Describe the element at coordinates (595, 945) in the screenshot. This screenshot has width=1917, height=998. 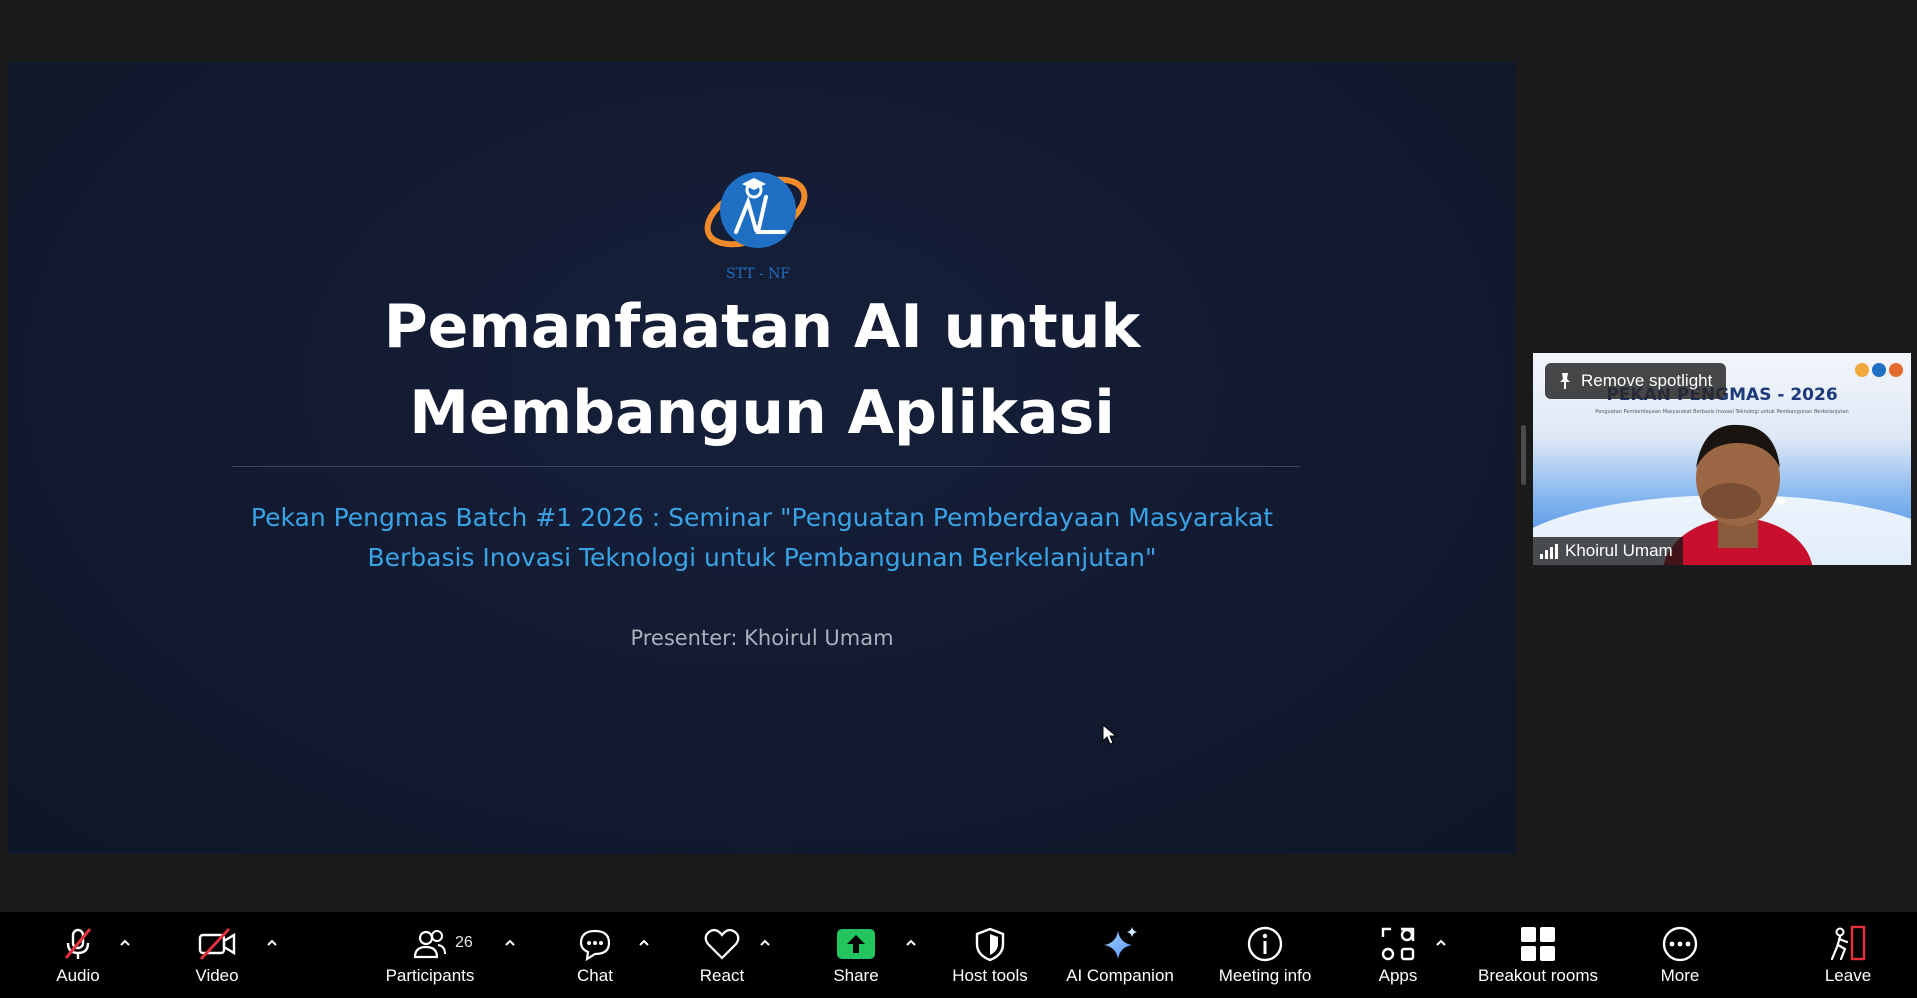
I see `chat-bubble-icon` at that location.